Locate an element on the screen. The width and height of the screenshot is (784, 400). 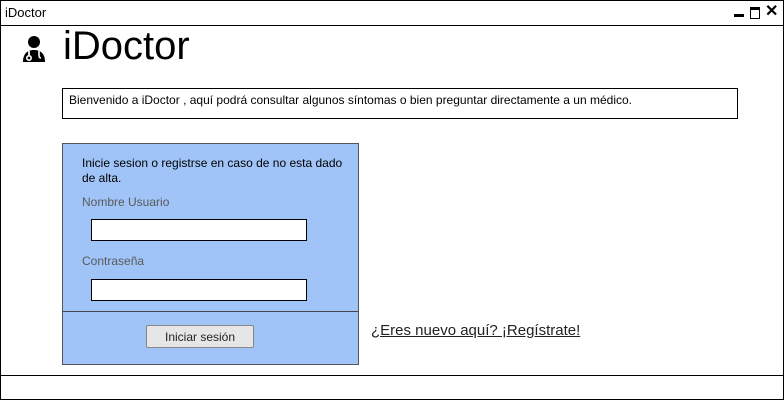
register-link: ¿Eres nuevo aquí? ¡Regístrate! is located at coordinates (475, 330).